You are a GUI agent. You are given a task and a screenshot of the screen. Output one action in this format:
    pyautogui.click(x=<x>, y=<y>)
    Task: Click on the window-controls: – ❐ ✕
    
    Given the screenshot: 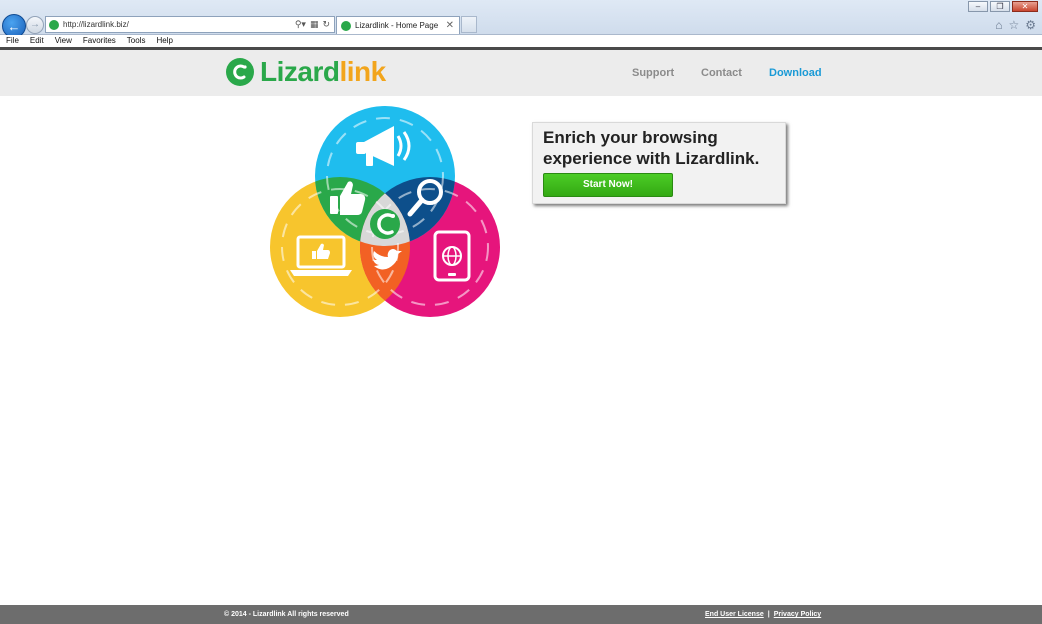 What is the action you would take?
    pyautogui.click(x=1003, y=6)
    